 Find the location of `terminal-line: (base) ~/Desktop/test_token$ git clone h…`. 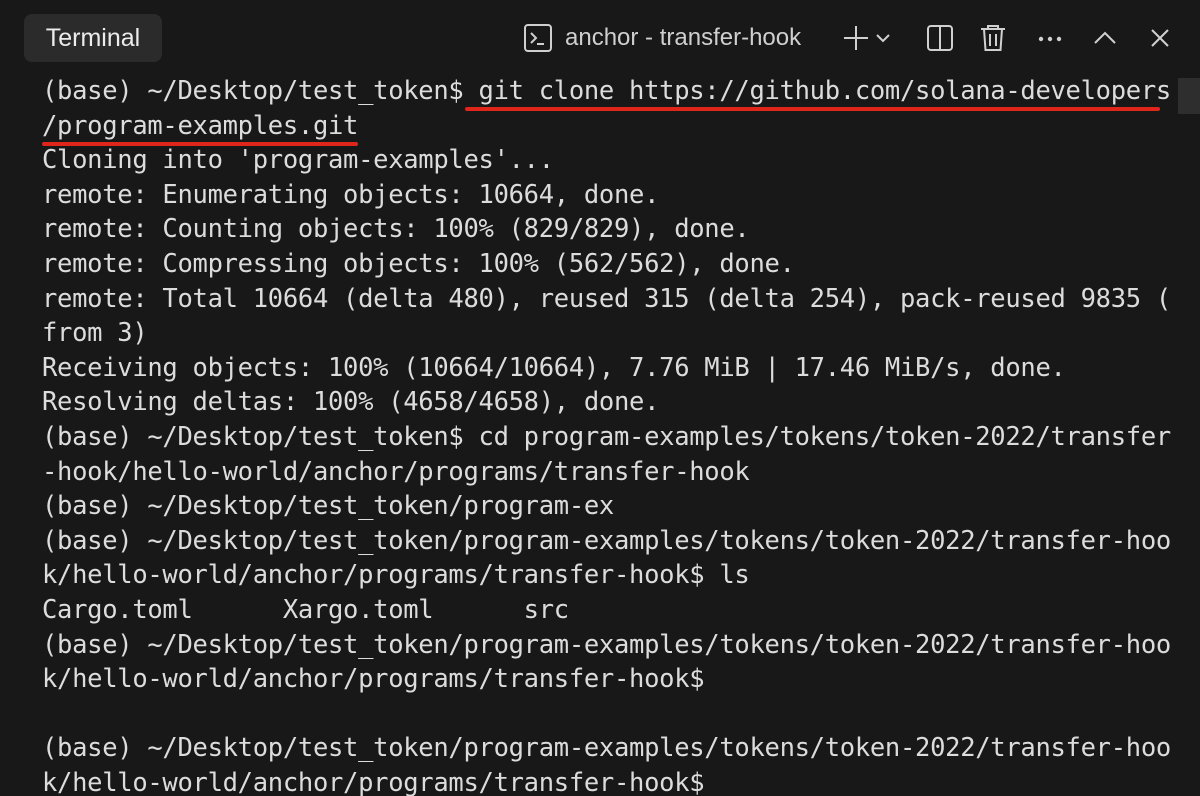

terminal-line: (base) ~/Desktop/test_token$ git clone h… is located at coordinates (606, 91).